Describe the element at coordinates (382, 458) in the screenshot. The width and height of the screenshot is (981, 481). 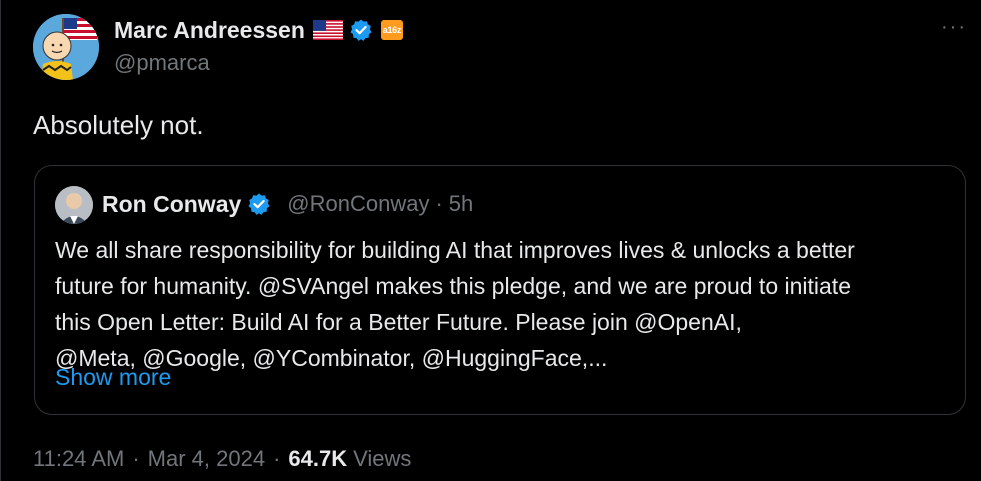
I see `views-label: Views` at that location.